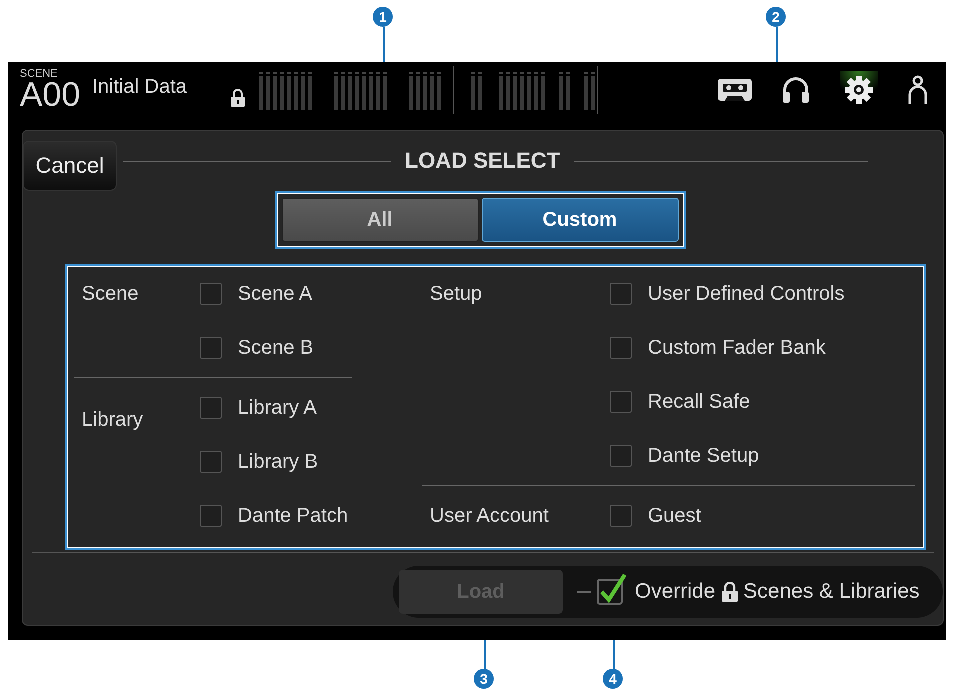 This screenshot has width=962, height=689. What do you see at coordinates (675, 516) in the screenshot?
I see `option-label: Guest` at bounding box center [675, 516].